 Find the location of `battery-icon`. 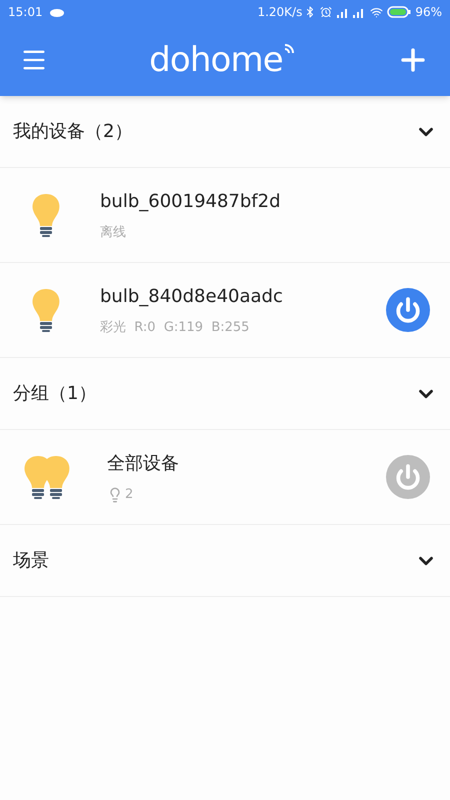

battery-icon is located at coordinates (399, 12).